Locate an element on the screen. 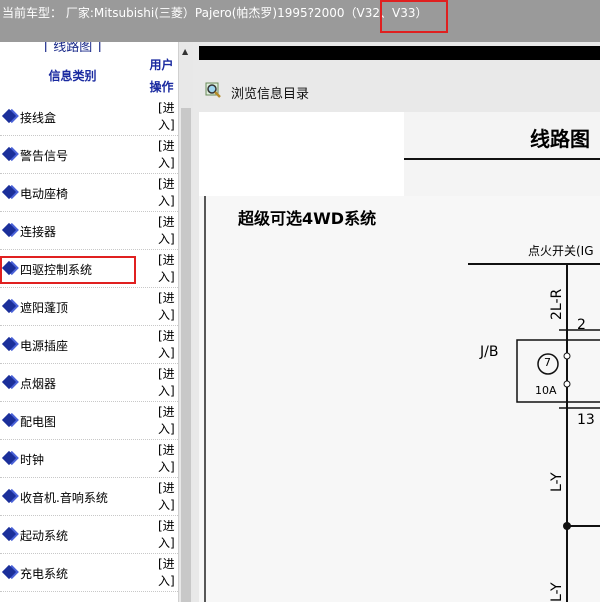  column-header-ops: 用户 操作 is located at coordinates (161, 76).